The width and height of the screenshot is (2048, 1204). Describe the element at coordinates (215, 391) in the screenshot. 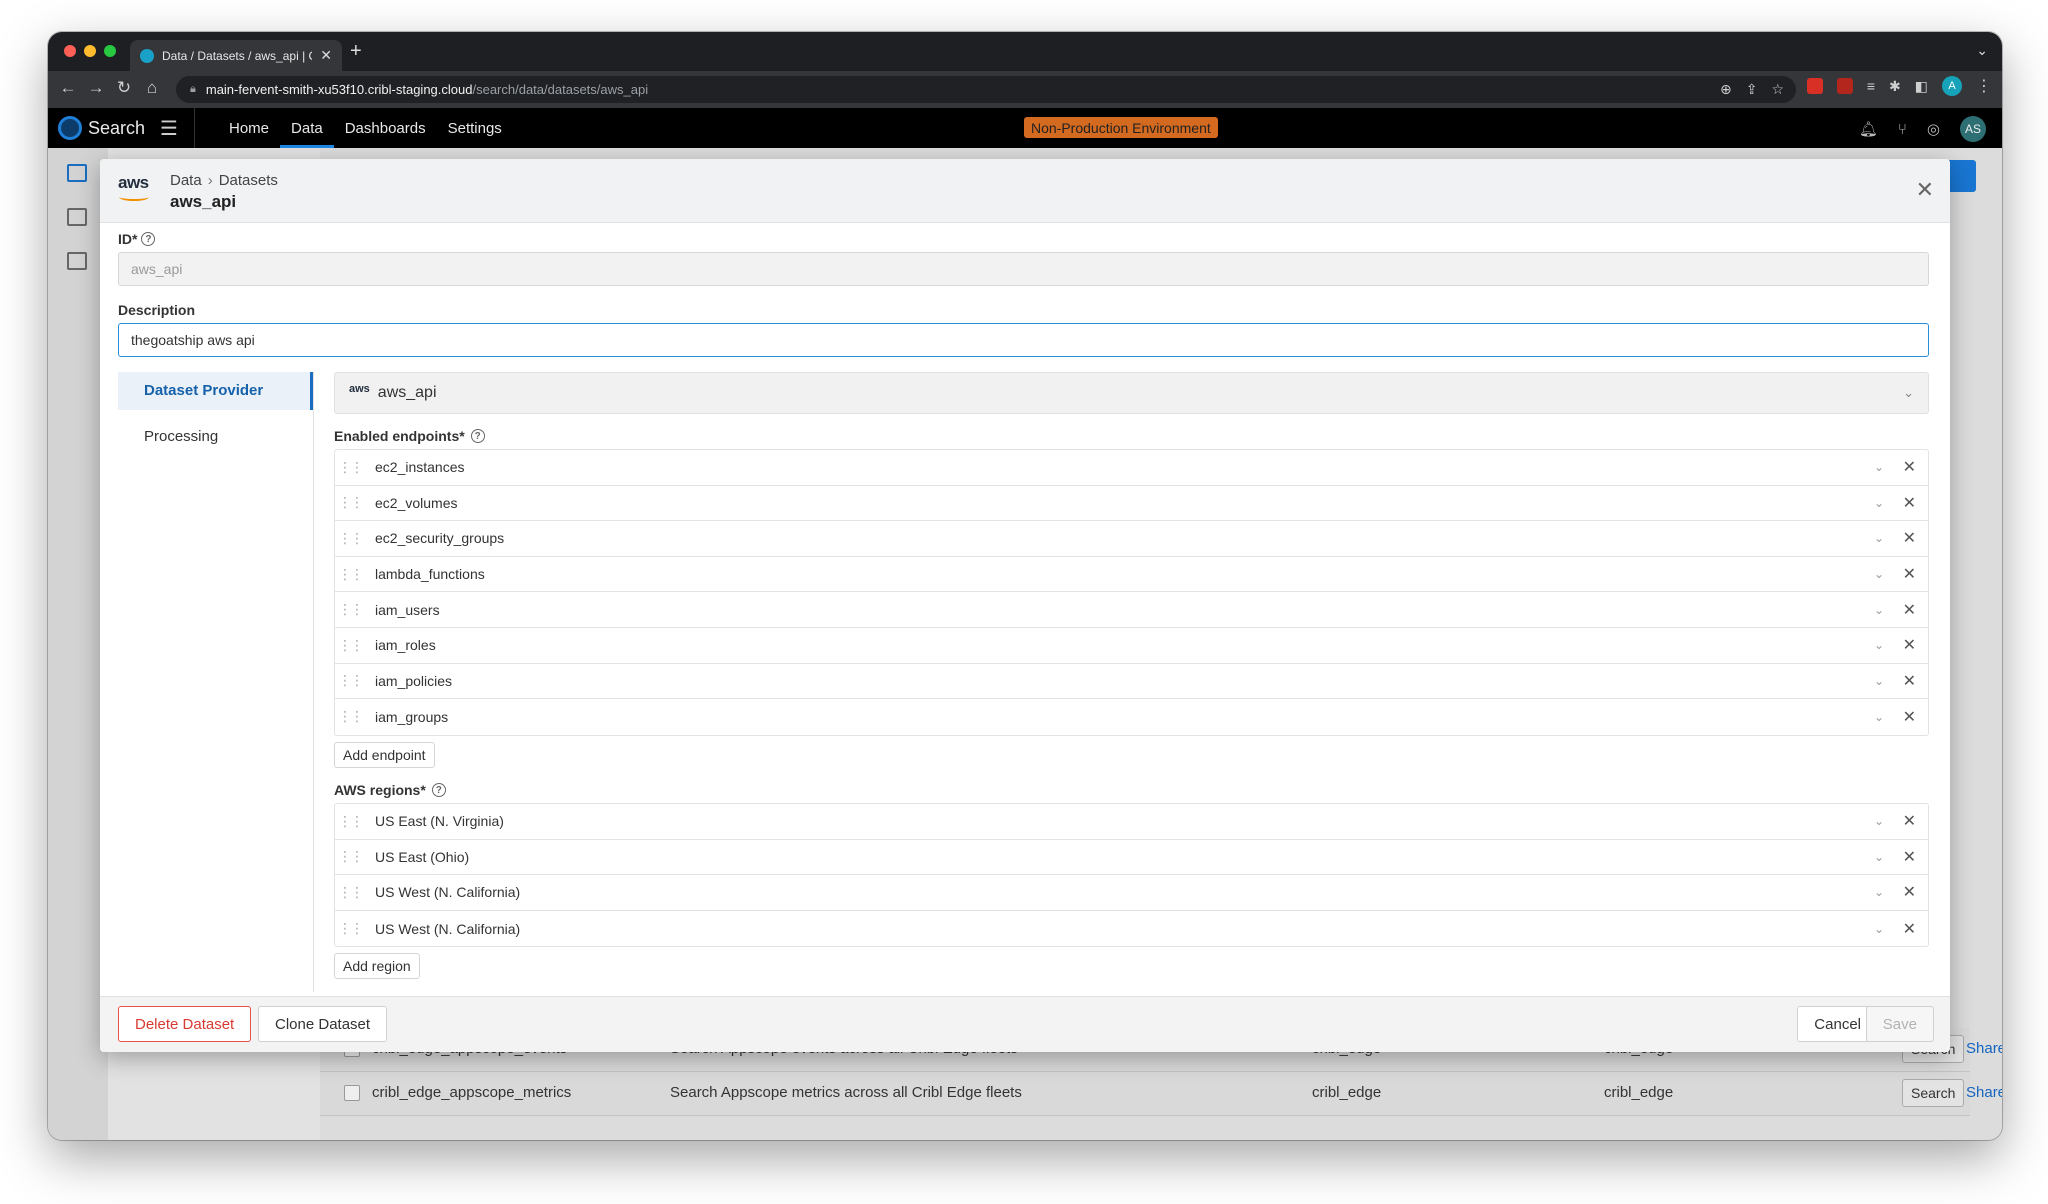

I see `tab-dataset-provider: Dataset Provider` at that location.